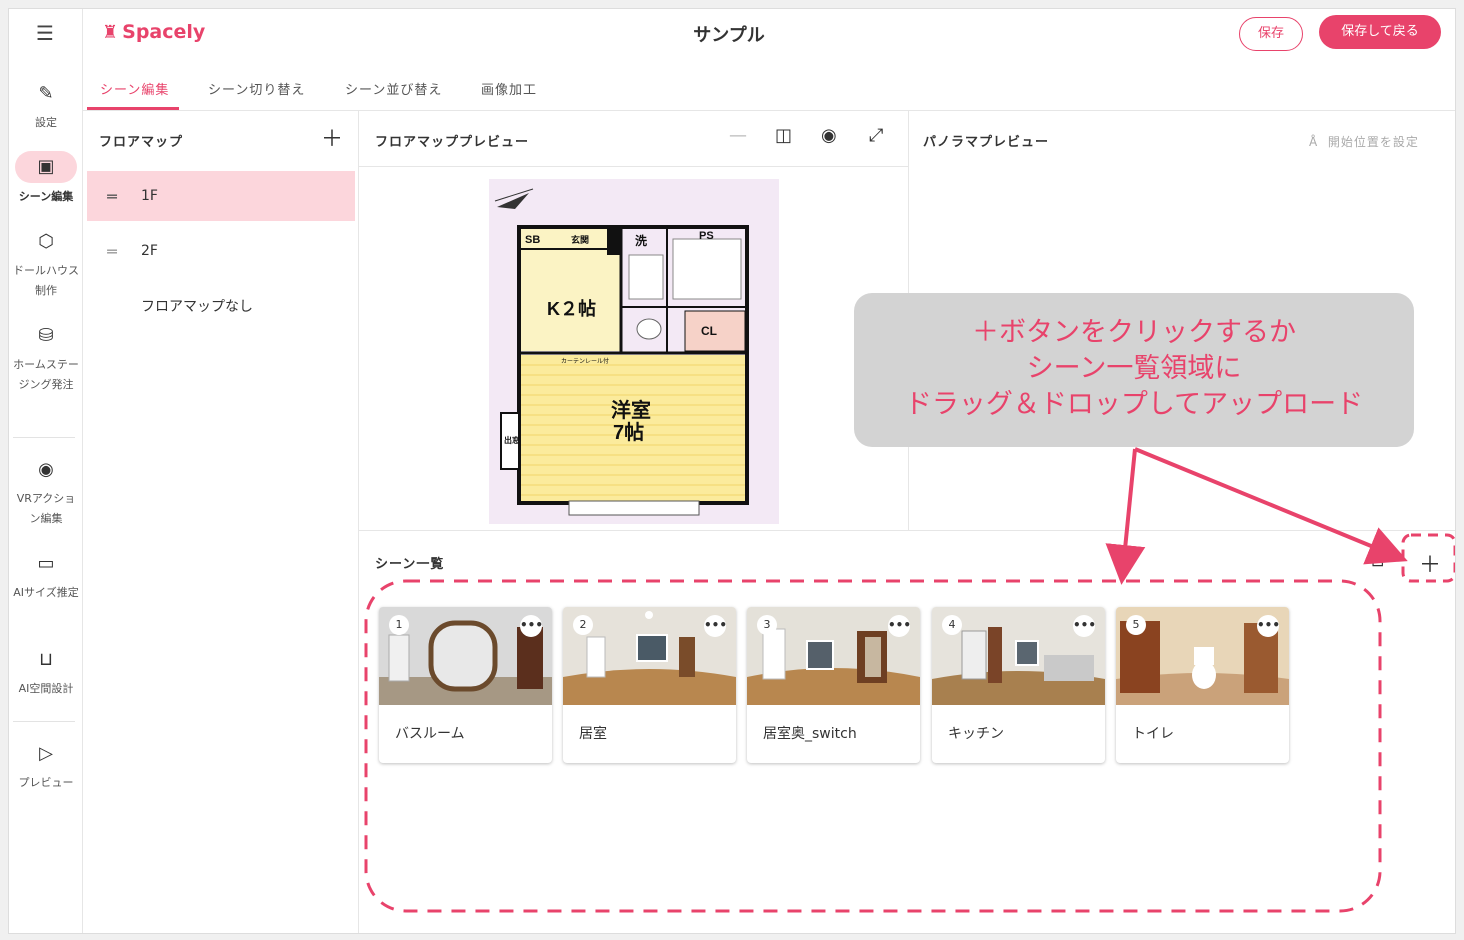  Describe the element at coordinates (393, 88) in the screenshot. I see `tab-scene-reorder: シーン並び替え` at that location.